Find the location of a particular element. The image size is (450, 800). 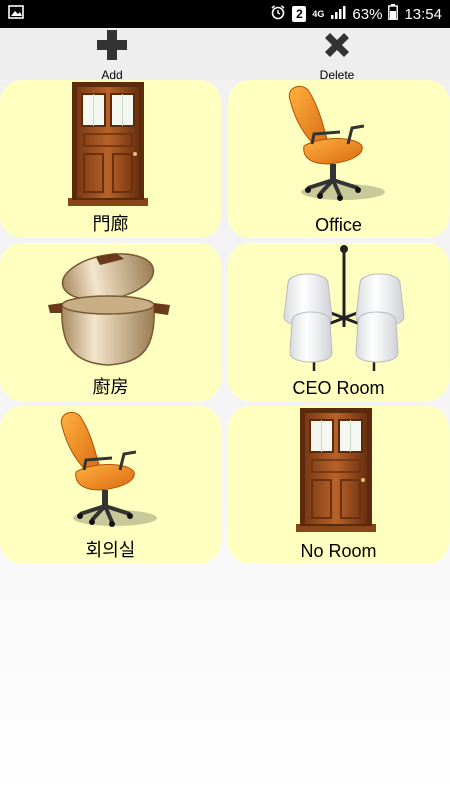

room-label: 廚房 is located at coordinates (110, 387).